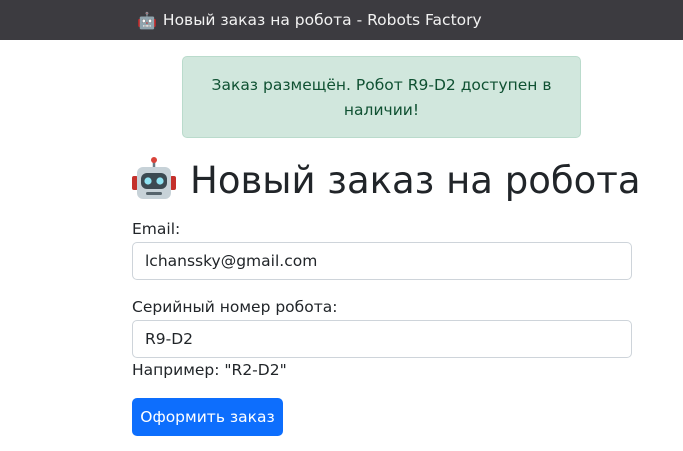 The height and width of the screenshot is (451, 683). What do you see at coordinates (235, 307) in the screenshot?
I see `serial-number-label: Серийный номер робота:` at bounding box center [235, 307].